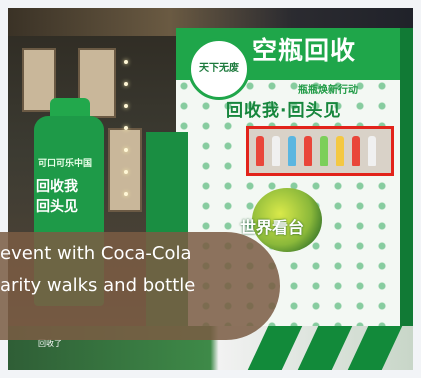  What do you see at coordinates (65, 164) in the screenshot?
I see `tower-brand-text: 可口可乐中国` at bounding box center [65, 164].